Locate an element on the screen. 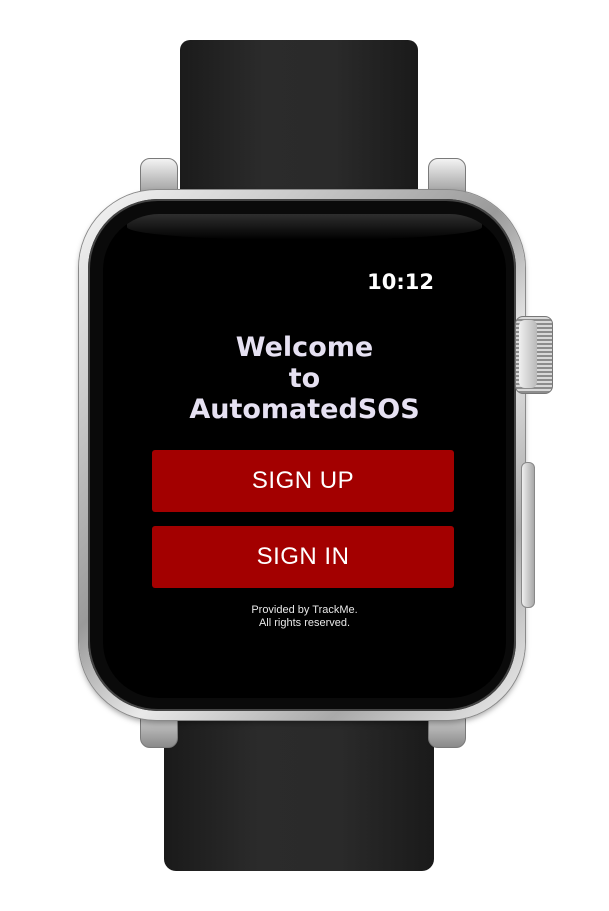 The width and height of the screenshot is (609, 911). welcome-heading: Welcome to AutomatedSOS is located at coordinates (304, 378).